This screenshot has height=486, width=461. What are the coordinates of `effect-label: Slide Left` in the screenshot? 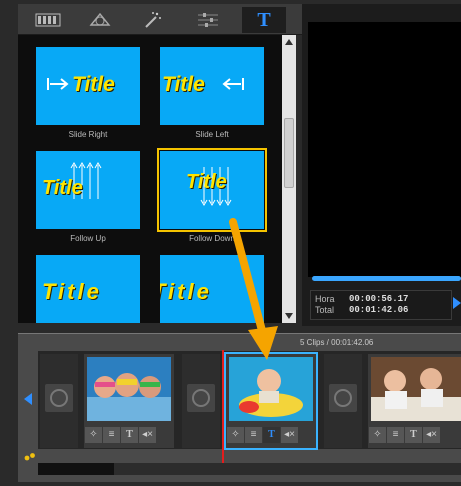 It's located at (212, 134).